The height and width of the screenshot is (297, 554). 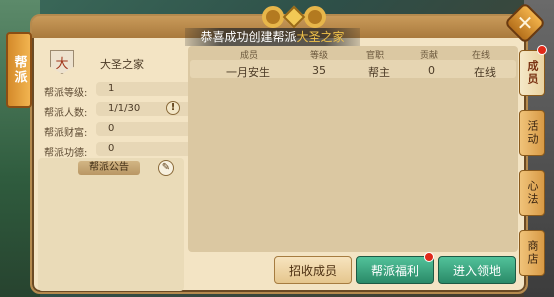 What do you see at coordinates (485, 72) in the screenshot?
I see `cell-online: 在线` at bounding box center [485, 72].